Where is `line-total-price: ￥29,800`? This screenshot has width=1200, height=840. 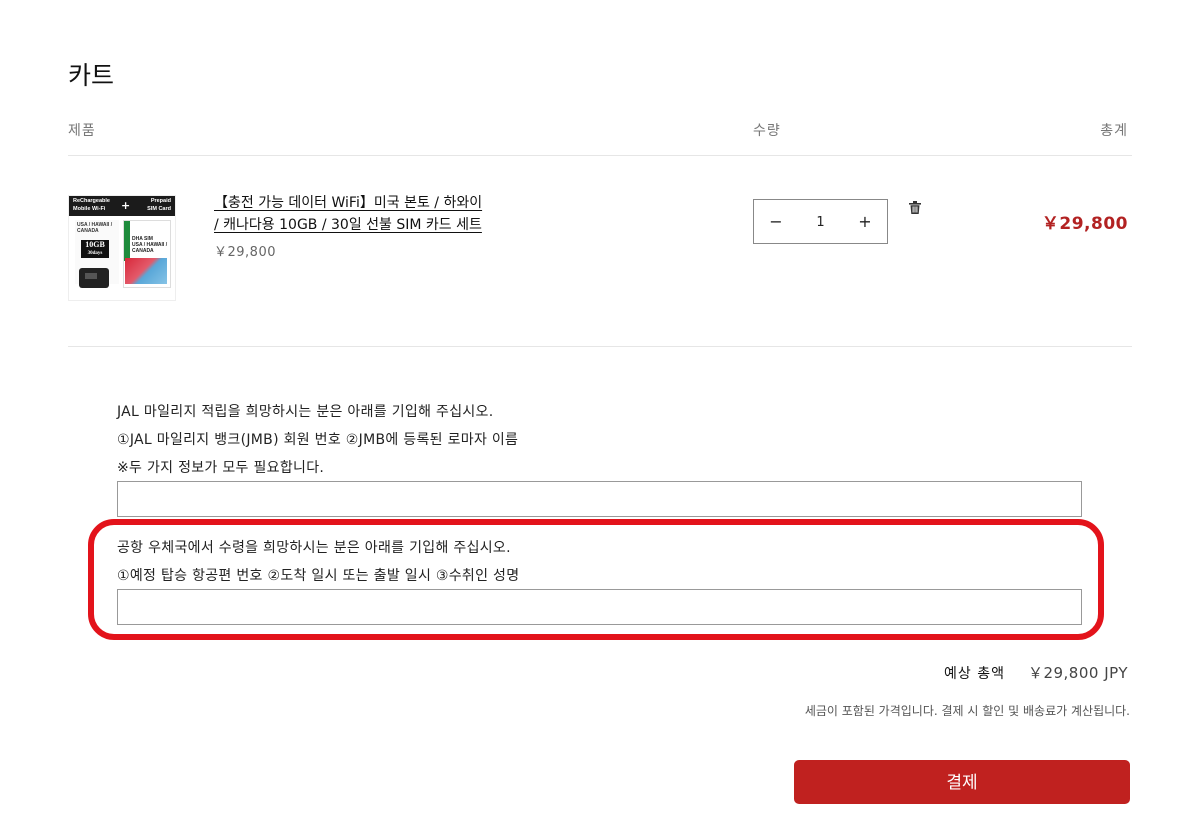 line-total-price: ￥29,800 is located at coordinates (1084, 224).